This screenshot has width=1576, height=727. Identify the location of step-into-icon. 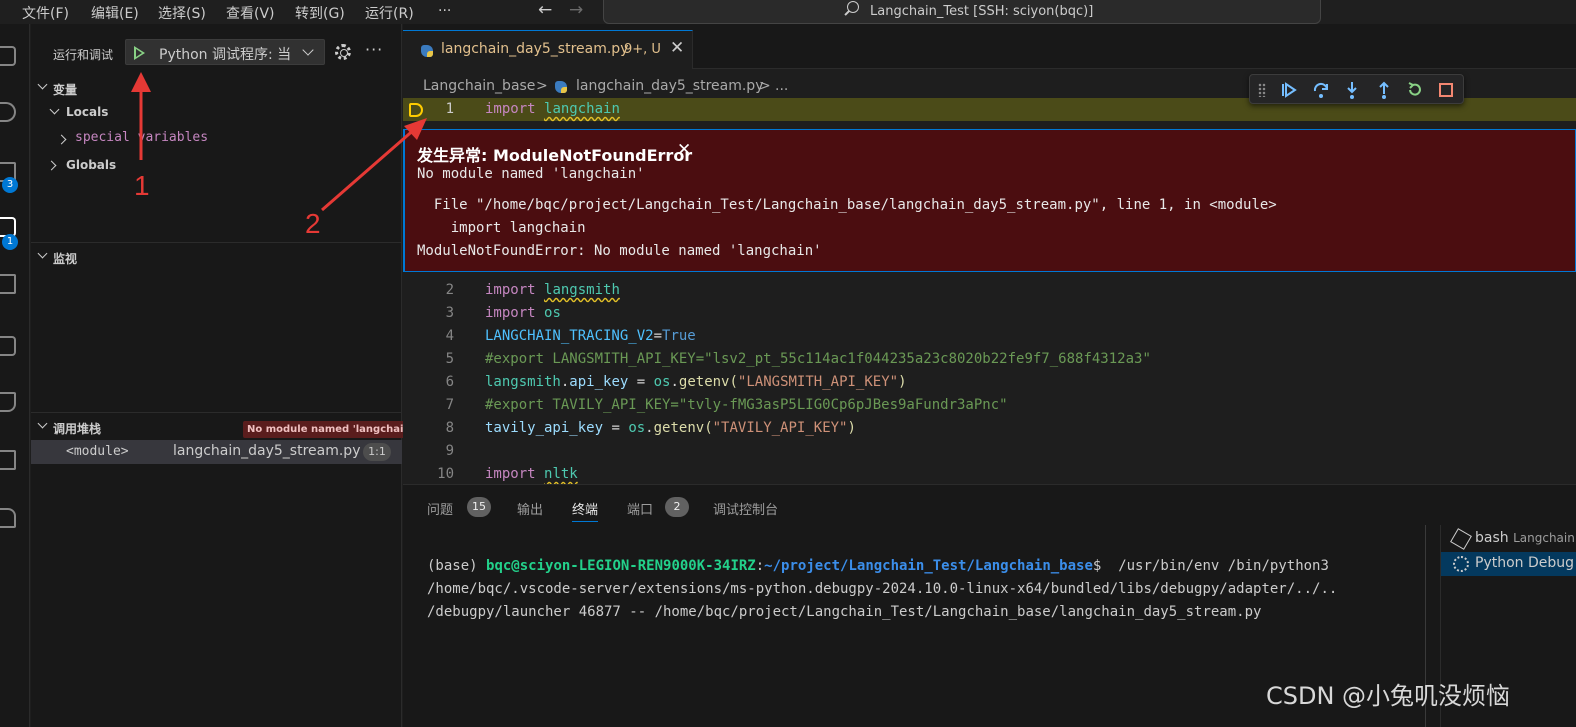
(1352, 90).